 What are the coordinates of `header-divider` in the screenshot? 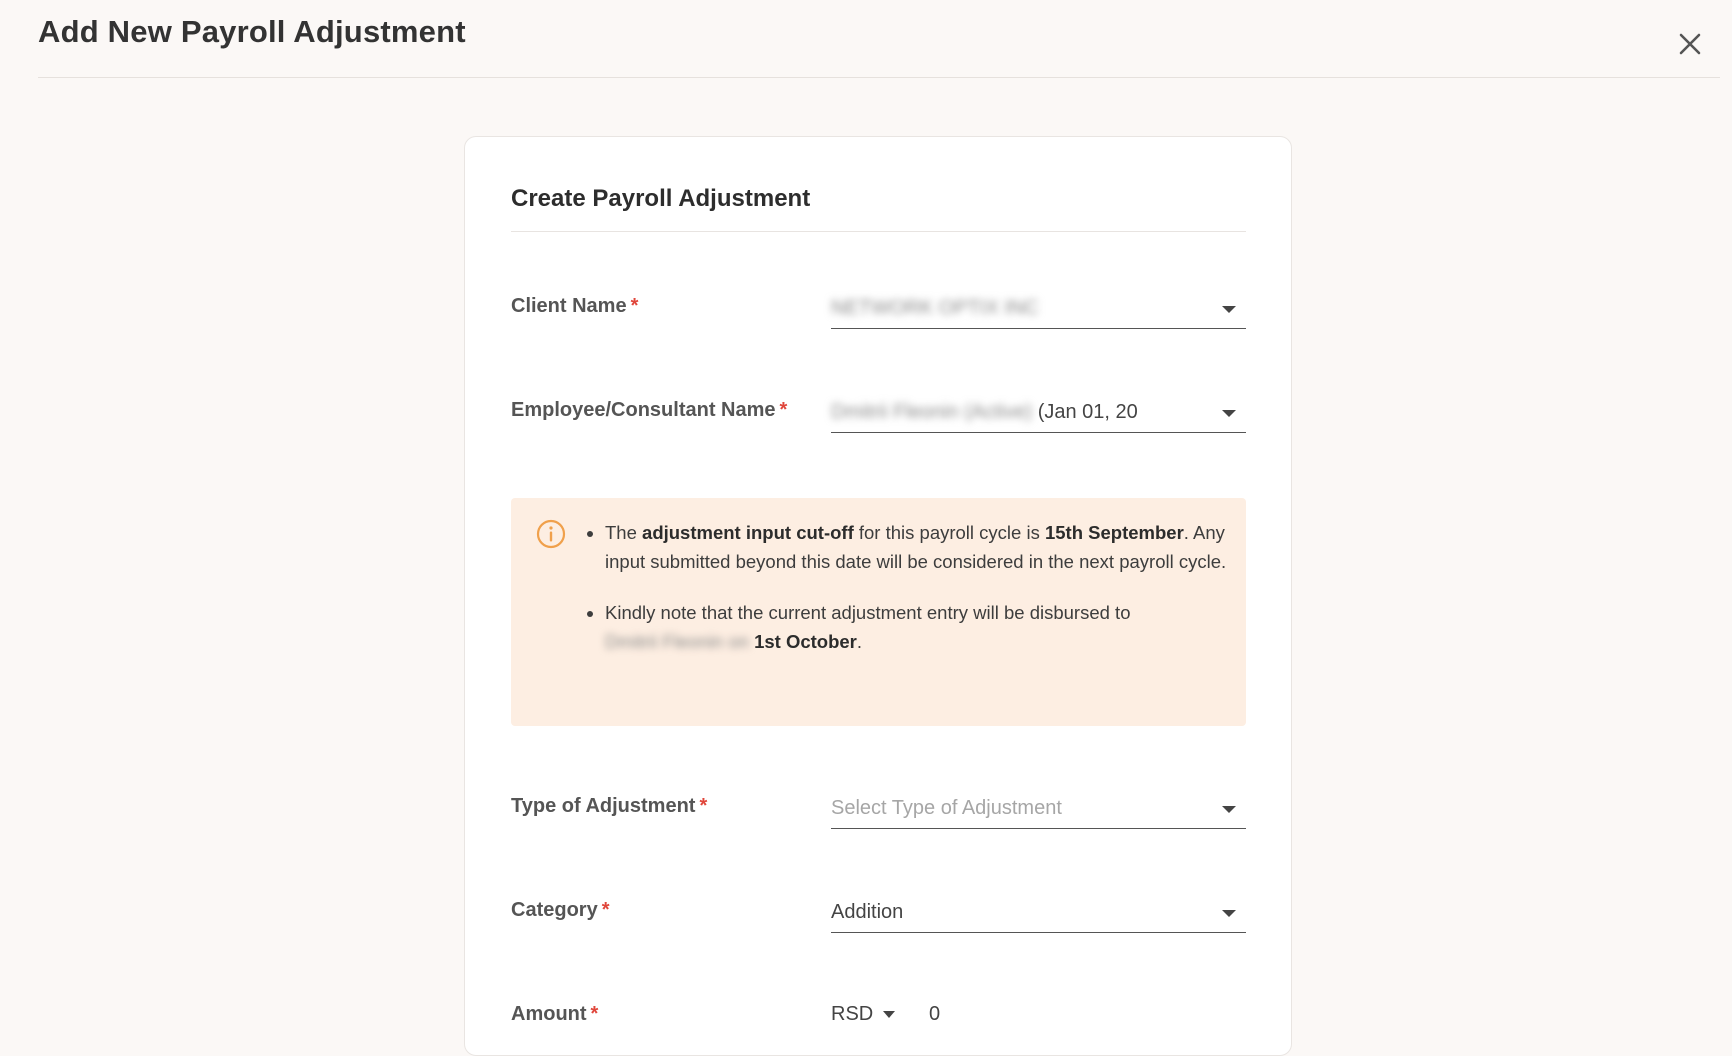 It's located at (879, 77).